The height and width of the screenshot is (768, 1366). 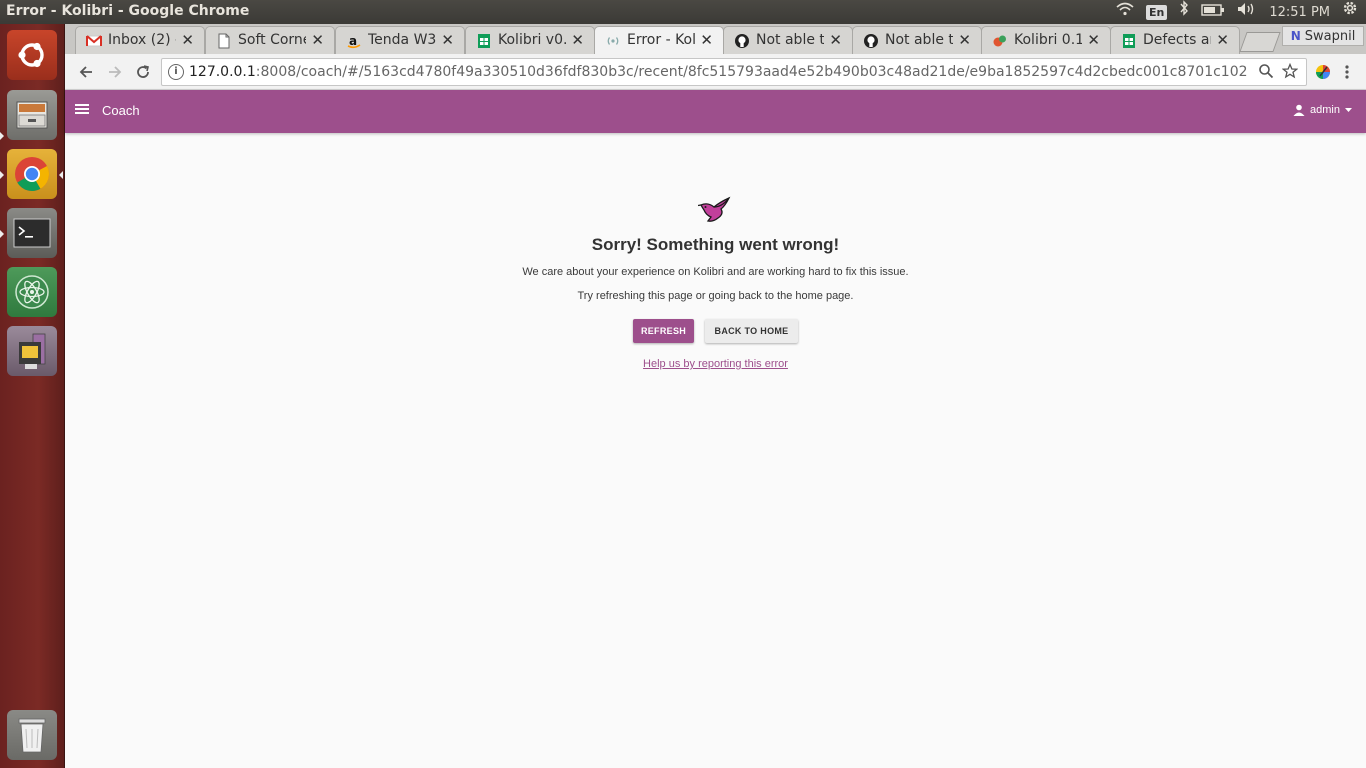 I want to click on tab-inbox: Inbox (2) - ✕, so click(x=140, y=40).